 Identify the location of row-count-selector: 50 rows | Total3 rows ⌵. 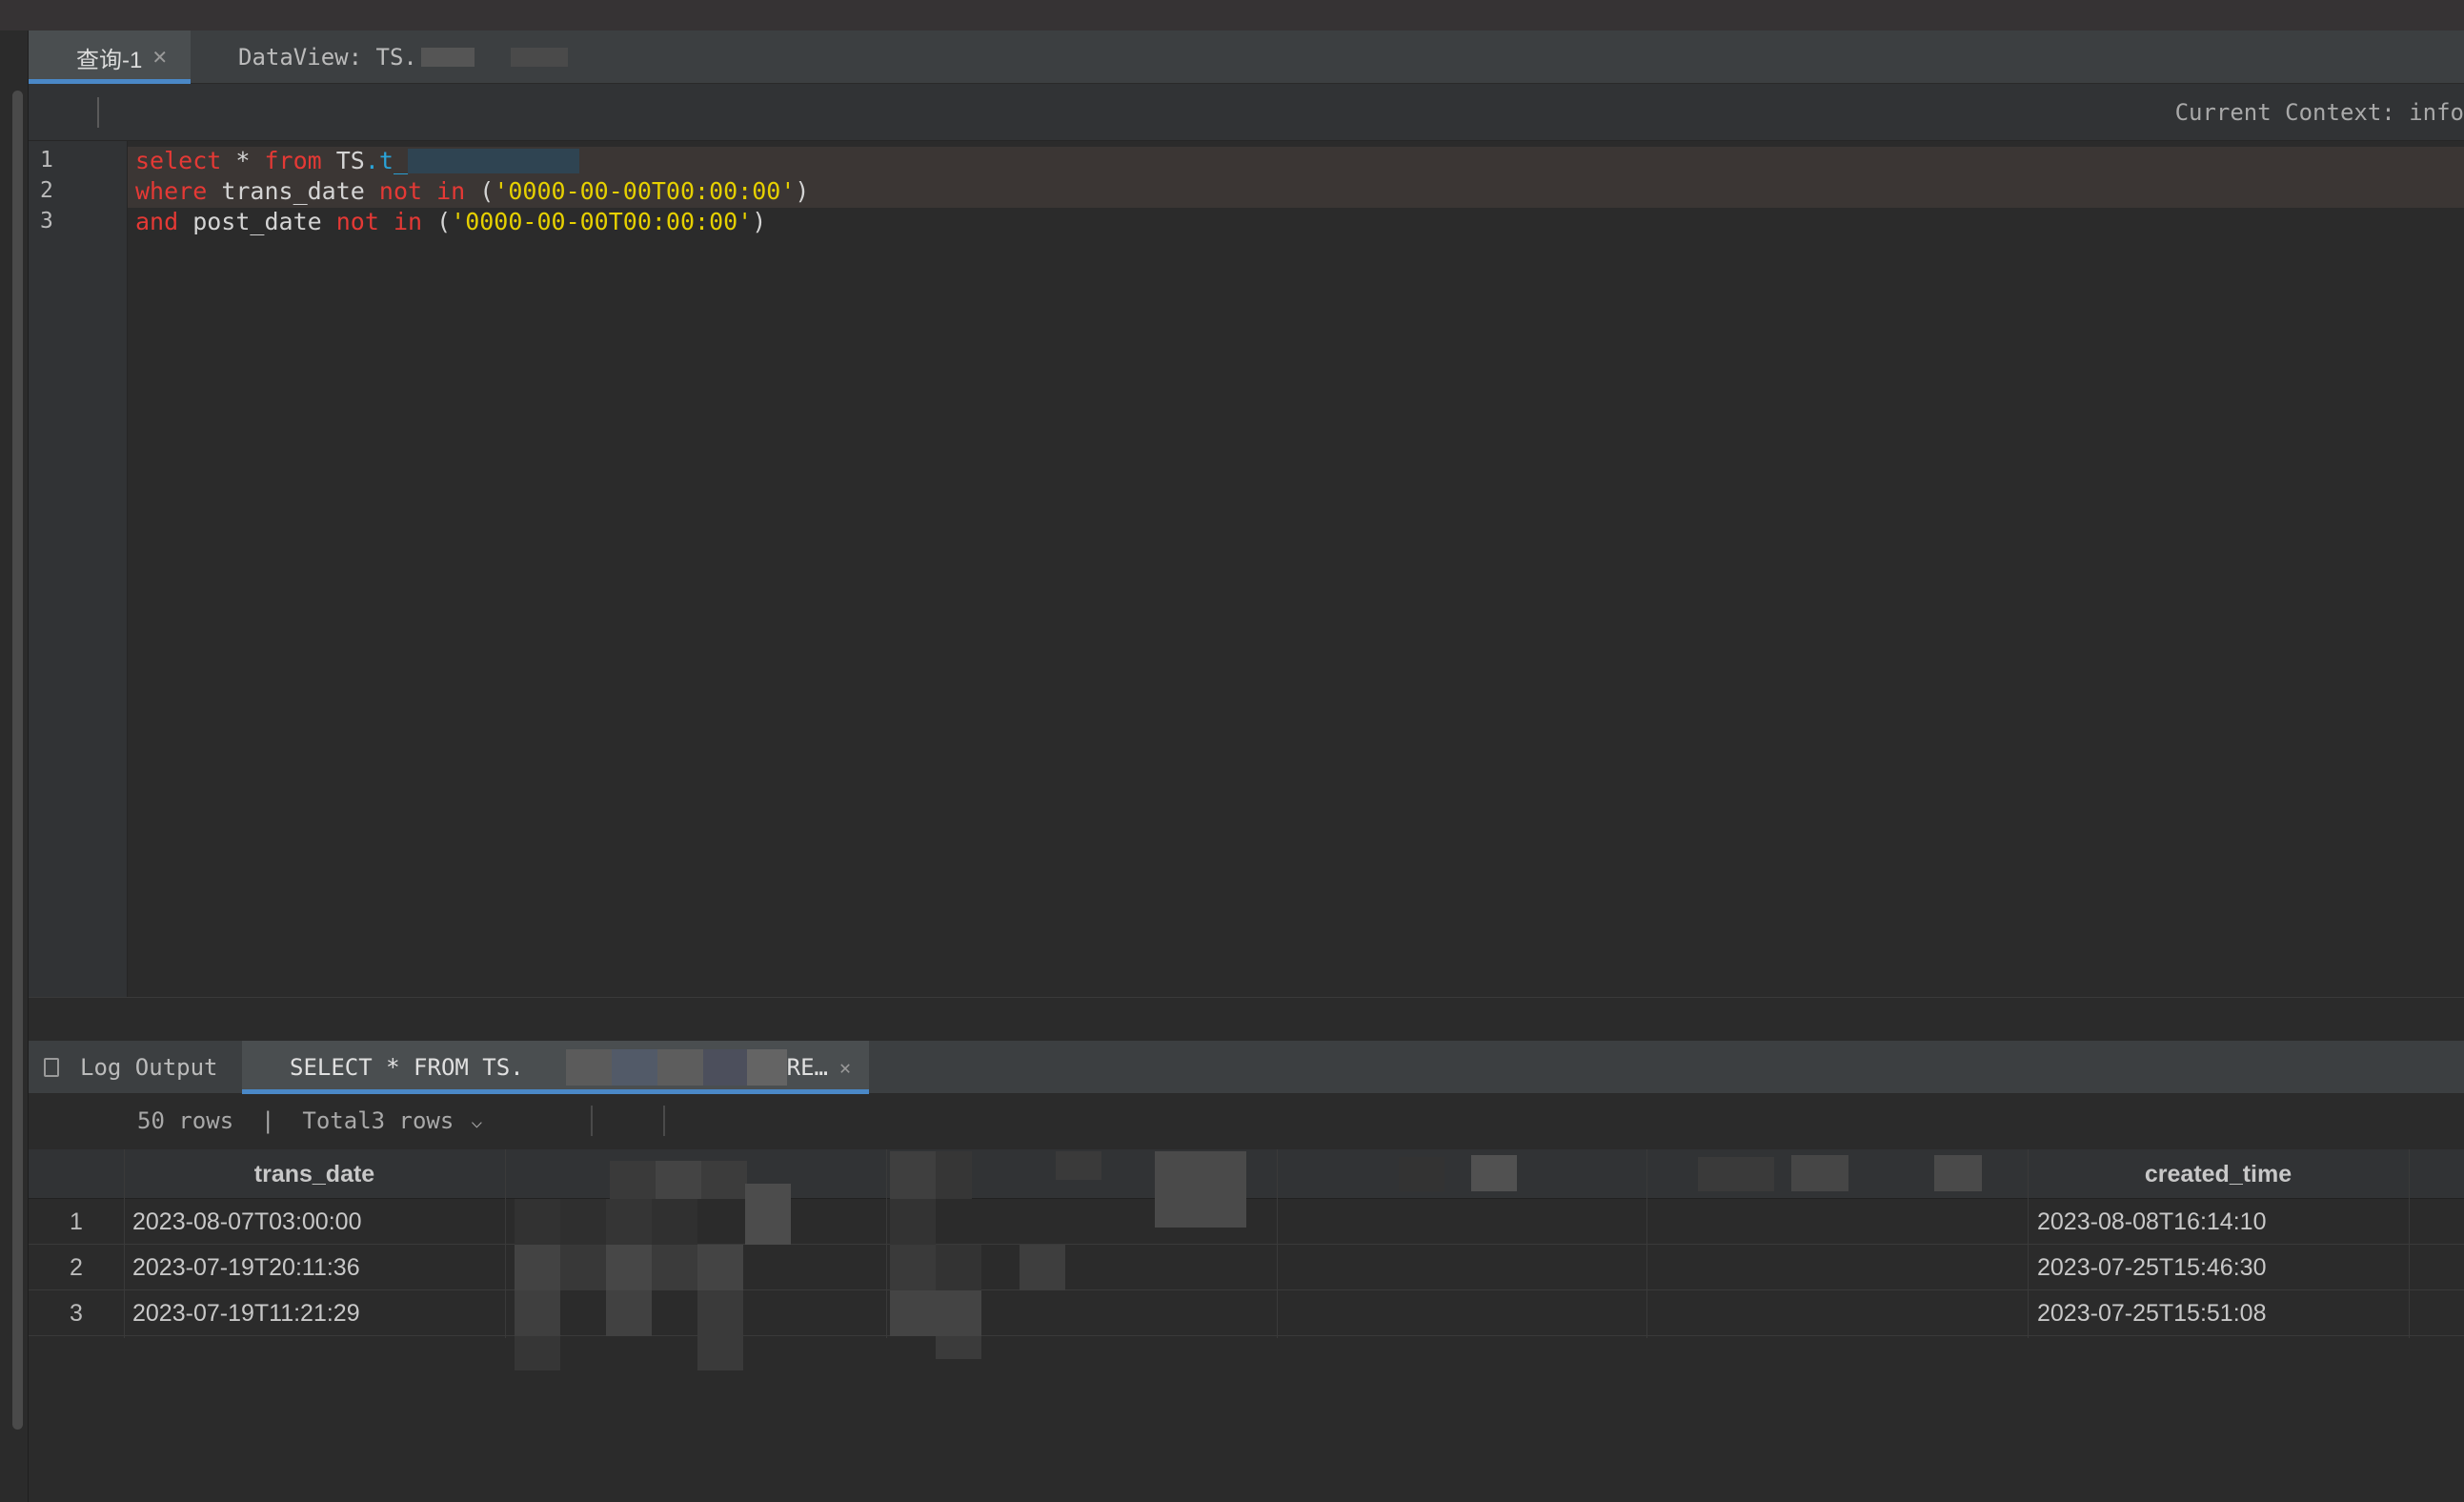
(309, 1121).